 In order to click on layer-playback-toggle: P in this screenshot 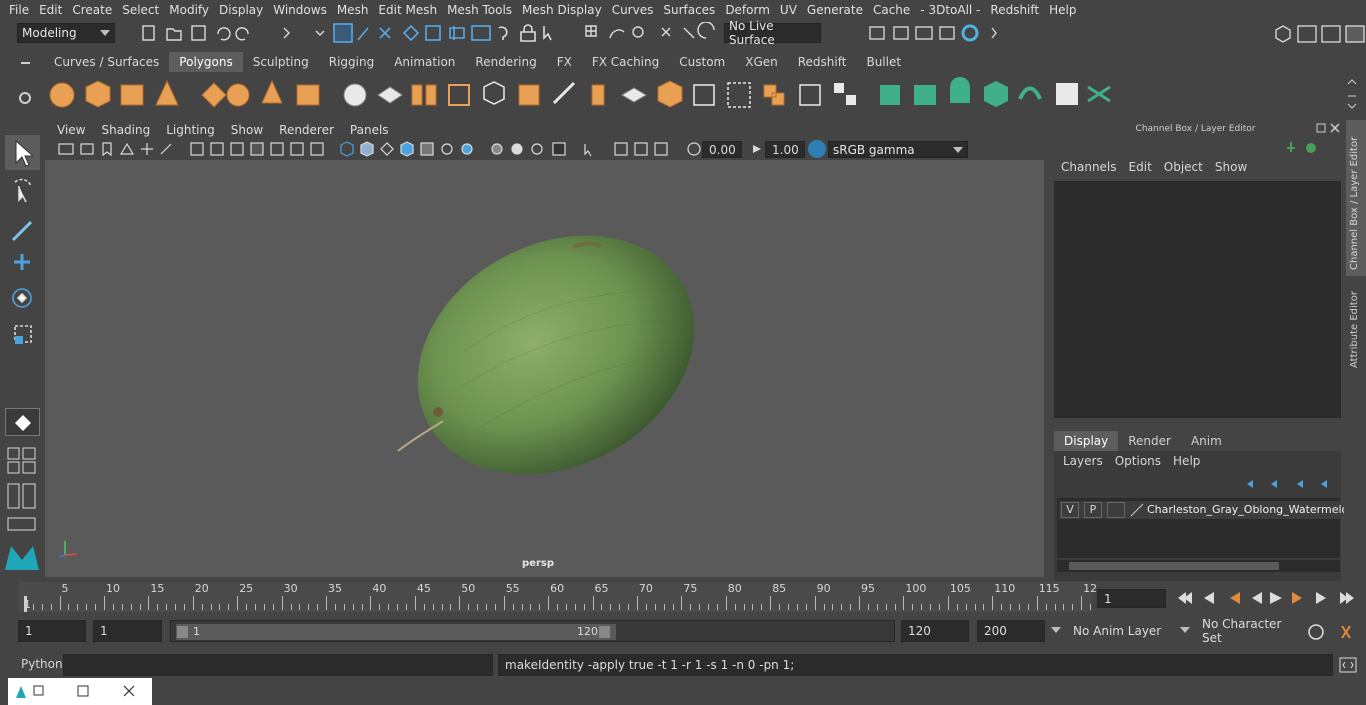, I will do `click(1093, 510)`.